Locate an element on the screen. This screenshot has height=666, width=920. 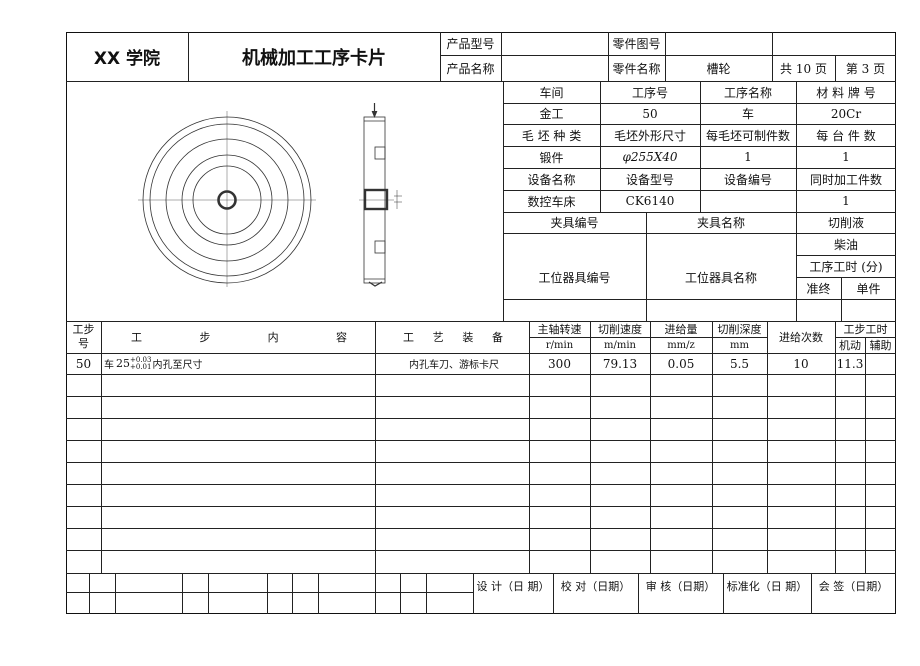
op-name-value: 车 is located at coordinates (747, 114).